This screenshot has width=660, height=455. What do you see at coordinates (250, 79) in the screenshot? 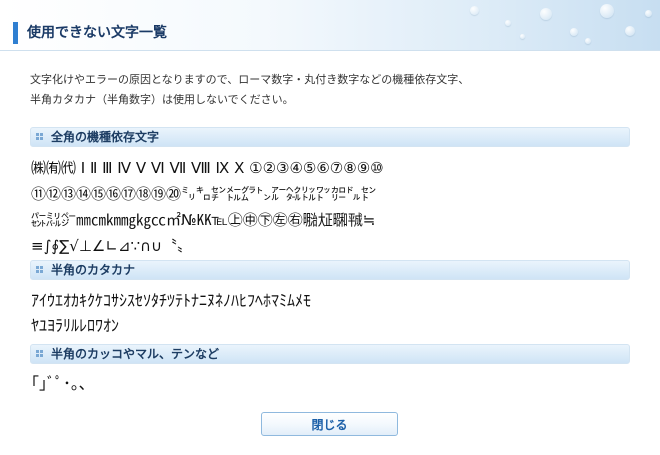
I see `intro-line-1: 文字化けやエラーの原因となりますので、ローマ数字・丸付き数字などの機種依存文字、` at bounding box center [250, 79].